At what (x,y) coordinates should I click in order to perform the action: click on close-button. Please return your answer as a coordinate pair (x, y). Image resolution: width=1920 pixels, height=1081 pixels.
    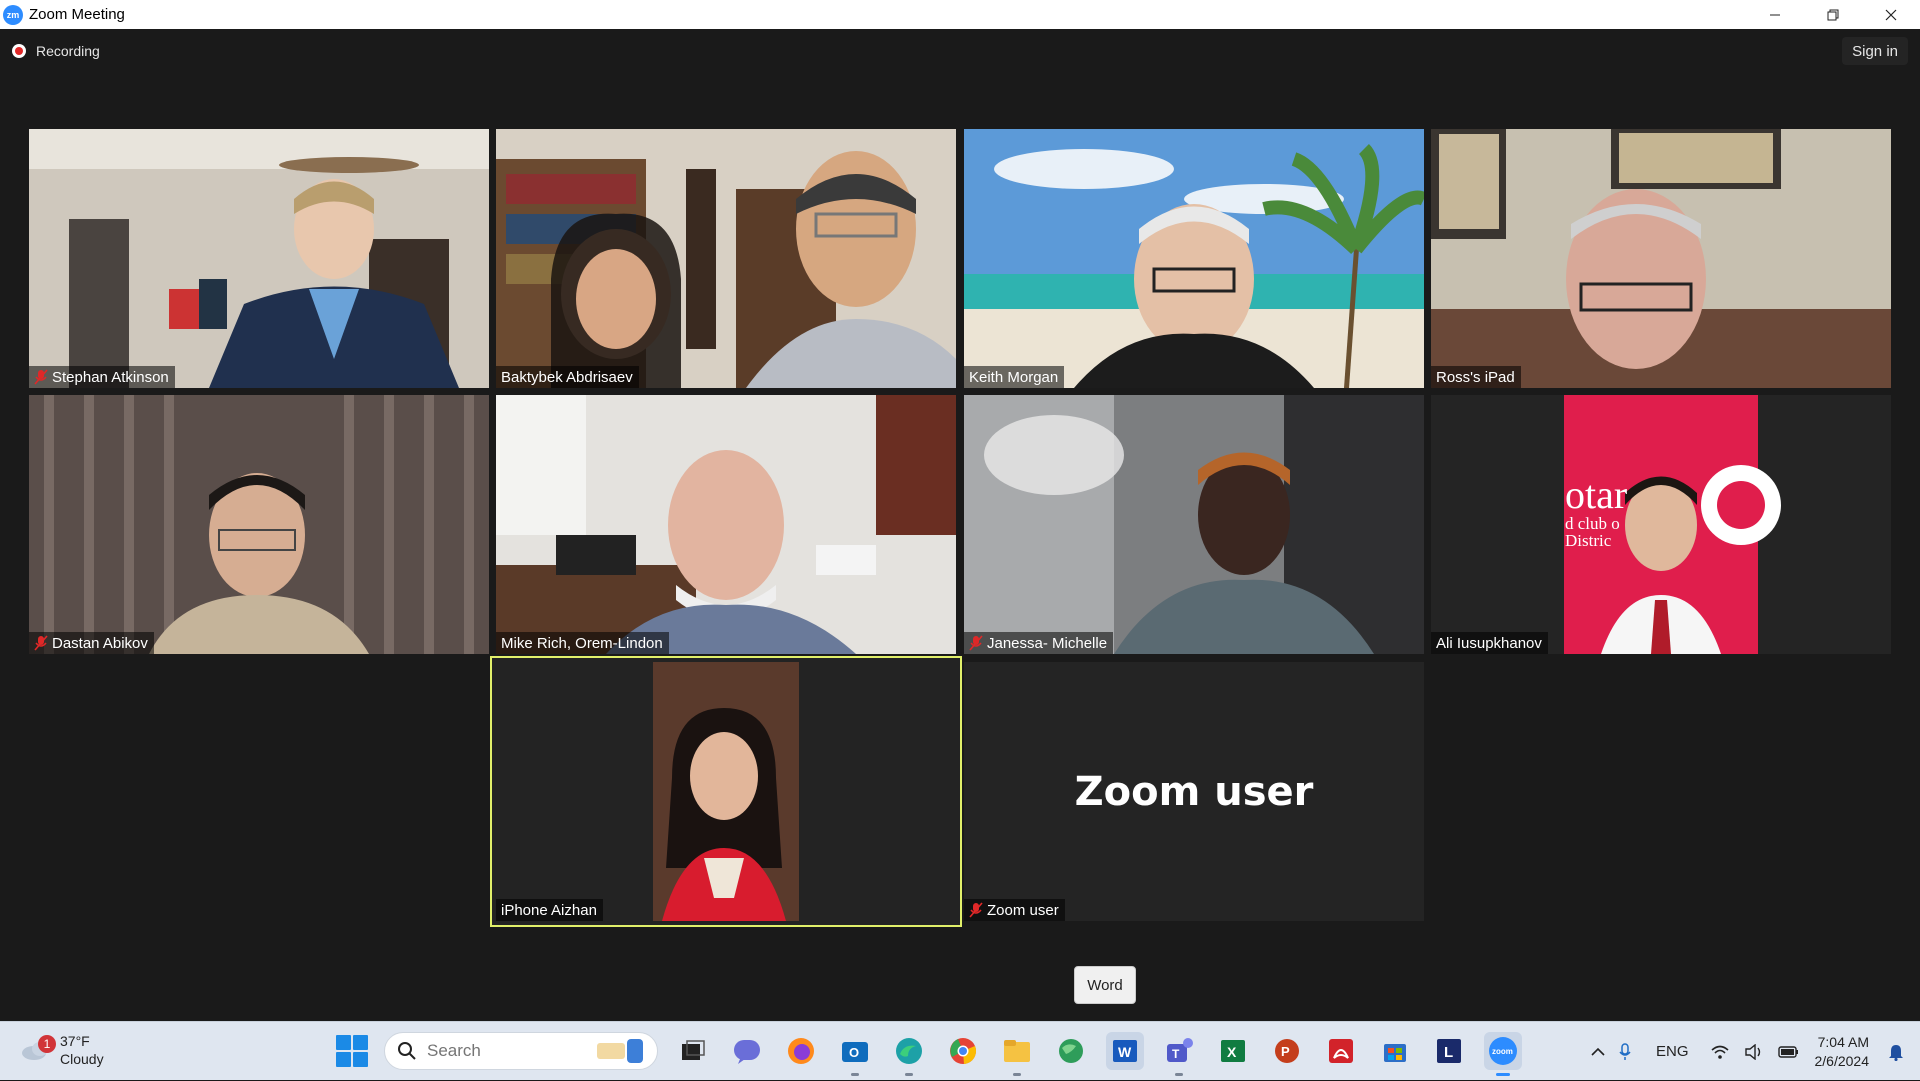
    Looking at the image, I should click on (1891, 14).